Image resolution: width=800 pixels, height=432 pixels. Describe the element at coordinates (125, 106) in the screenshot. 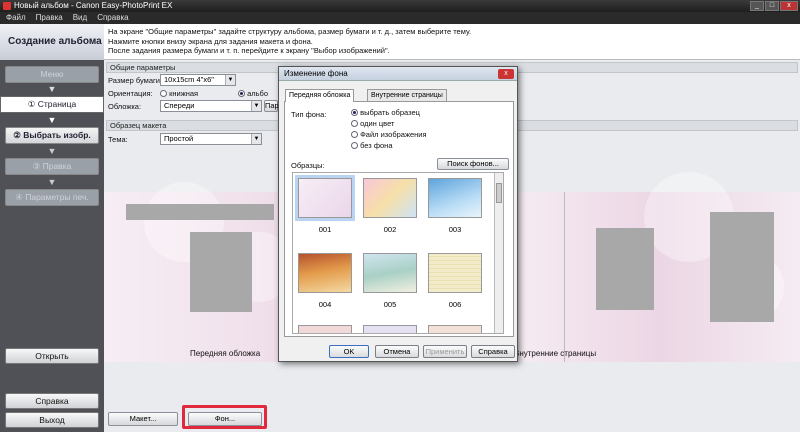

I see `cover-label: Обложка:` at that location.